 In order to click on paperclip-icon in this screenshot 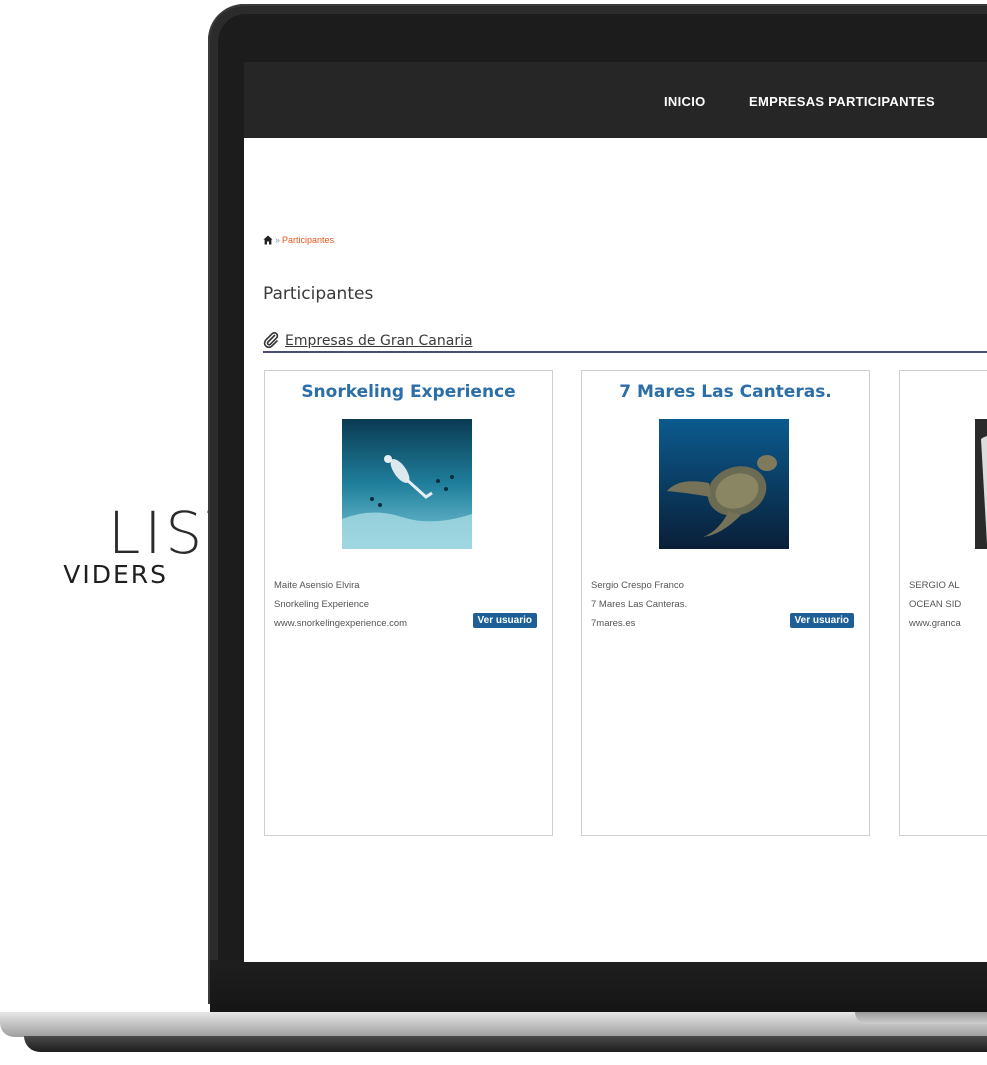, I will do `click(271, 340)`.